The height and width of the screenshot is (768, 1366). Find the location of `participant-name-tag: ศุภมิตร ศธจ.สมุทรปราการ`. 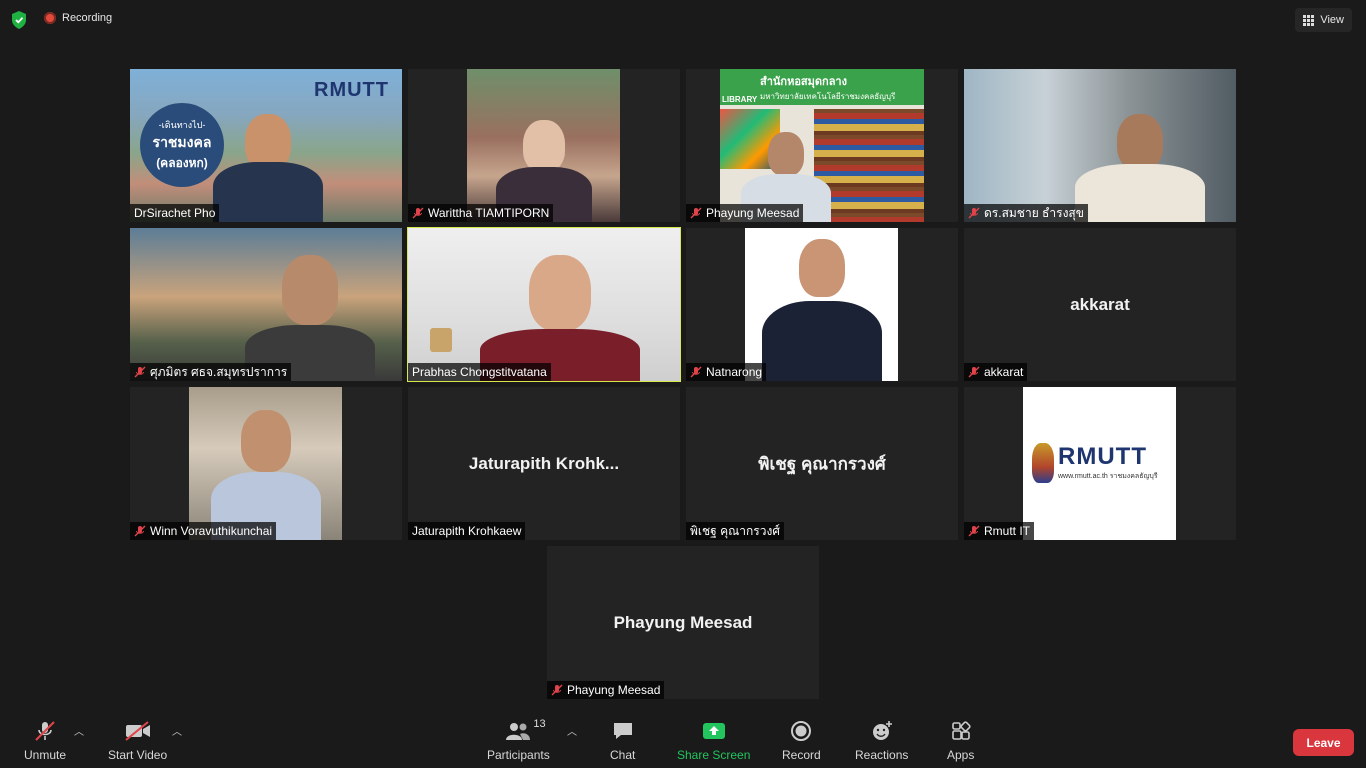

participant-name-tag: ศุภมิตร ศธจ.สมุทรปราการ is located at coordinates (211, 372).